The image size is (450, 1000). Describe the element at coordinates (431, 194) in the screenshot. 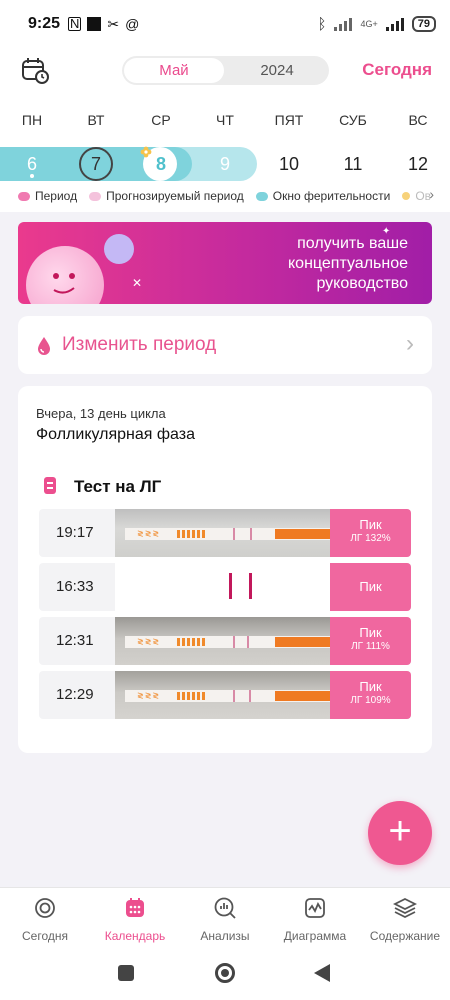

I see `legend-scroll-chevron-icon: ›` at that location.